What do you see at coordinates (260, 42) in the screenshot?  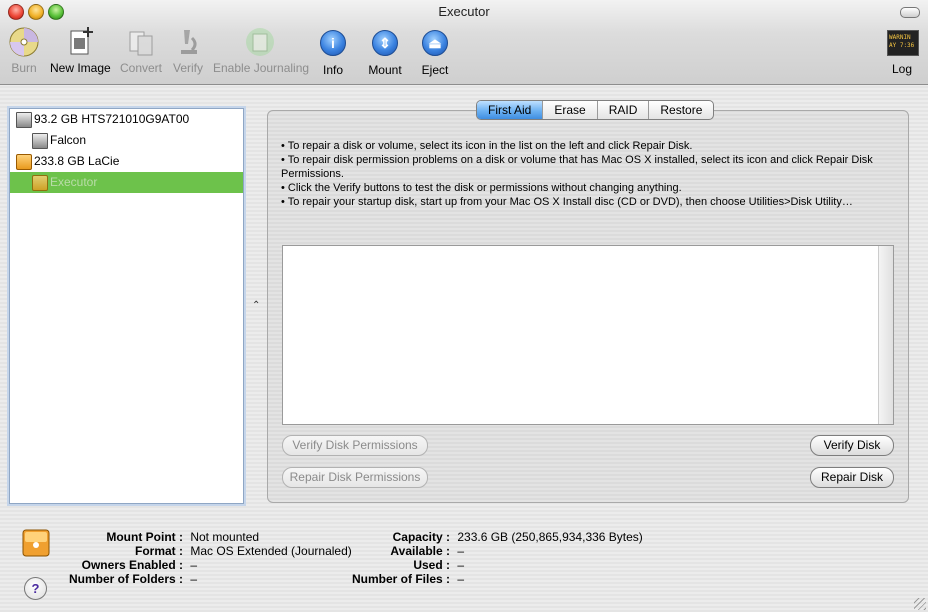 I see `journal-icon` at bounding box center [260, 42].